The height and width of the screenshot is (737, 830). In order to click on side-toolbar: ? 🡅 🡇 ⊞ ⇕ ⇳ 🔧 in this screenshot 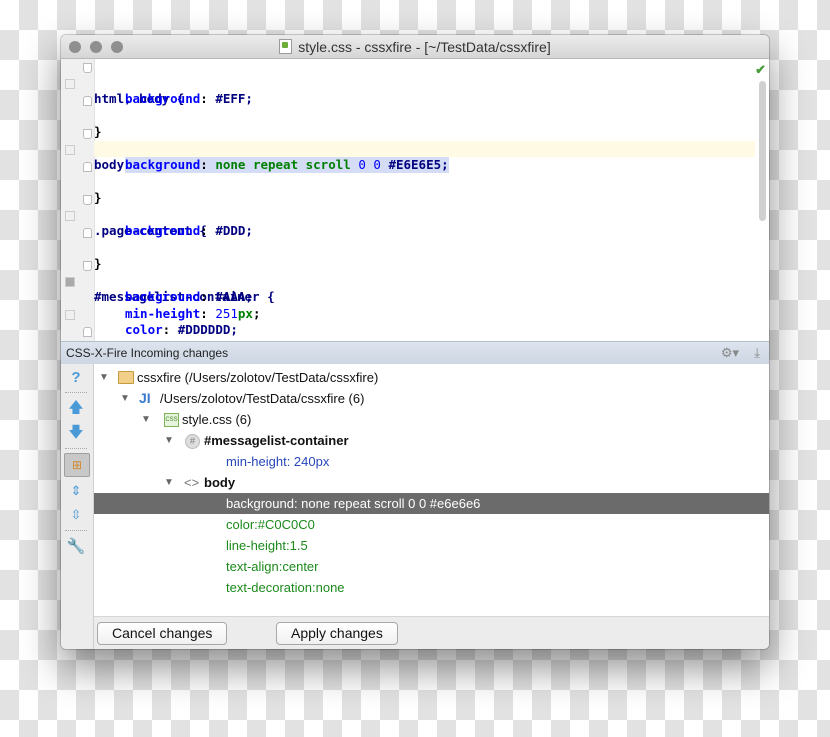, I will do `click(77, 506)`.